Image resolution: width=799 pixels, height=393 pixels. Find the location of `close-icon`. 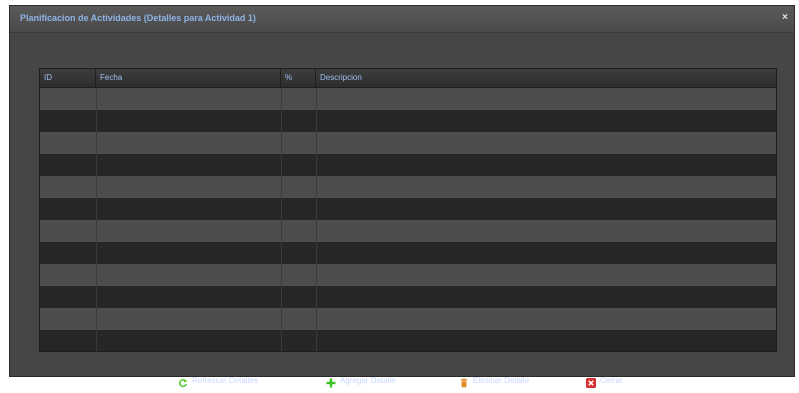

close-icon is located at coordinates (591, 381).